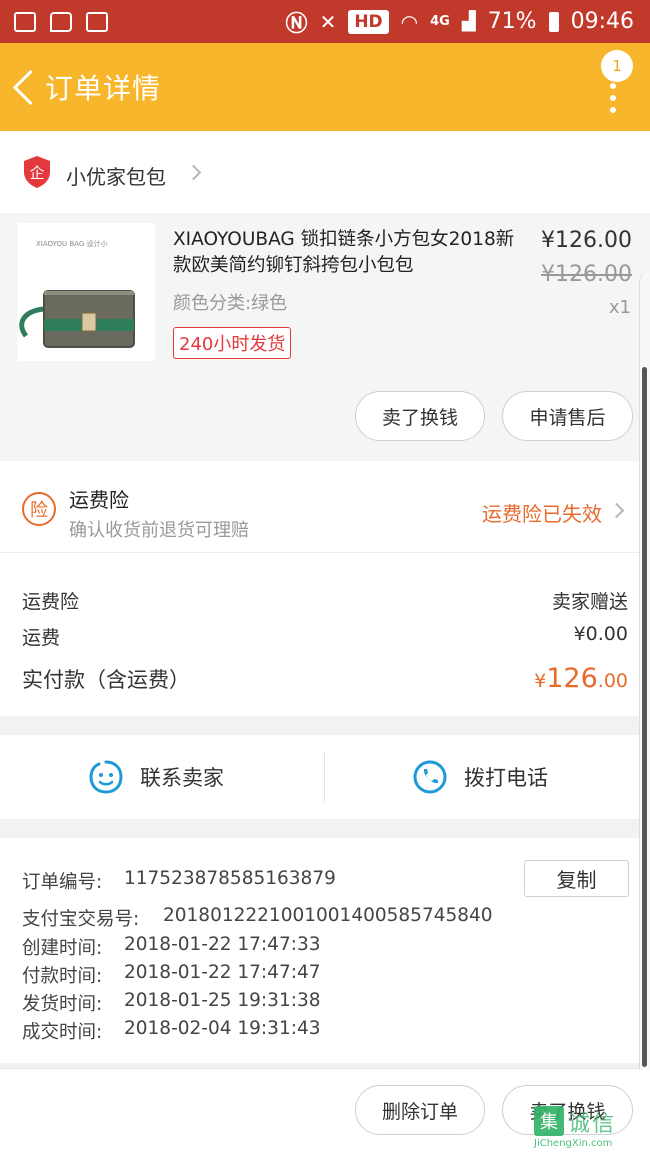 The height and width of the screenshot is (1155, 650). Describe the element at coordinates (325, 507) in the screenshot. I see `shipping-insurance-row: 险 运费险 确认收货前退货可理赔 运费险已失效` at that location.